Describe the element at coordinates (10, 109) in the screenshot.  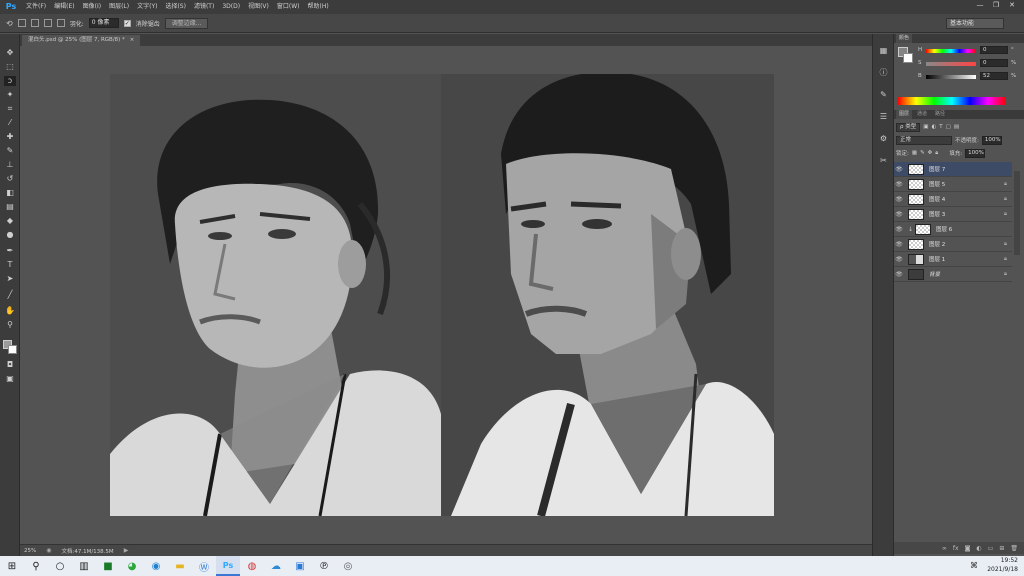
I see `crop-tool-icon: ⌗` at that location.